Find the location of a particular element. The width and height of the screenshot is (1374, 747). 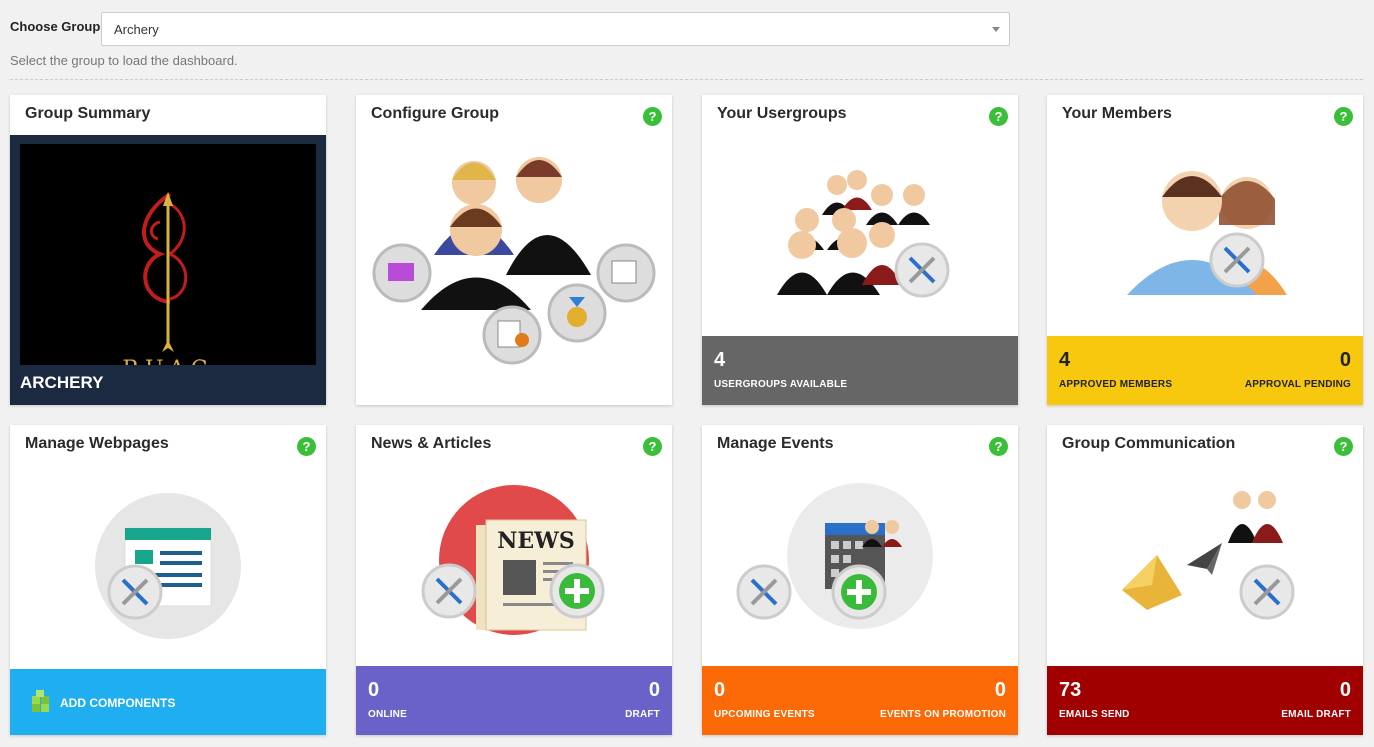

usergroups-count: 4 is located at coordinates (720, 360).